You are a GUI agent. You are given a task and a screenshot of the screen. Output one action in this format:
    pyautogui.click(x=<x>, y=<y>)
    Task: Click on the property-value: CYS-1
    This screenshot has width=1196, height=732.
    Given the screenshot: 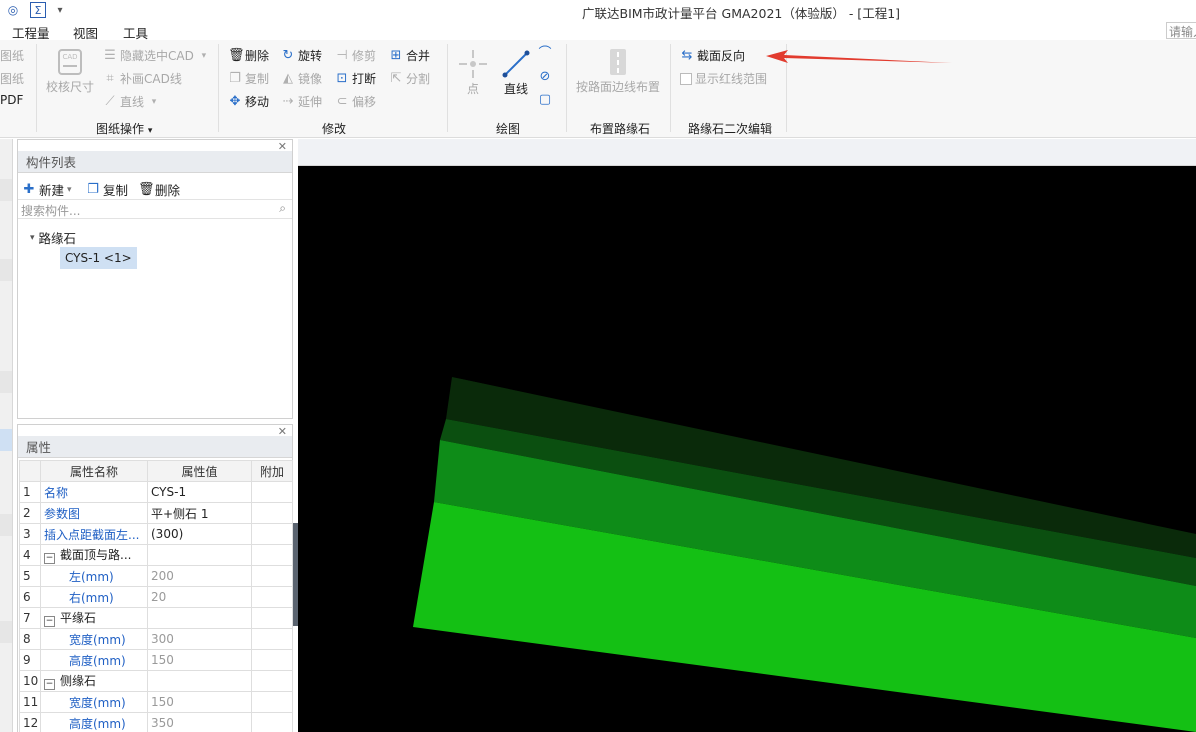 What is the action you would take?
    pyautogui.click(x=199, y=492)
    